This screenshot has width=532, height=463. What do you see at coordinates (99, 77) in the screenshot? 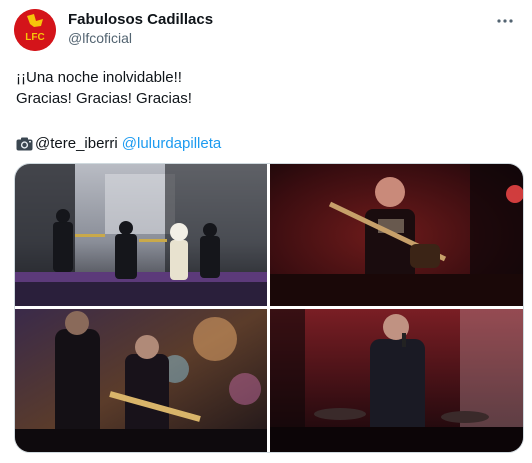
I see `tweet-line-1: ¡¡Una noche inolvidable!!` at bounding box center [99, 77].